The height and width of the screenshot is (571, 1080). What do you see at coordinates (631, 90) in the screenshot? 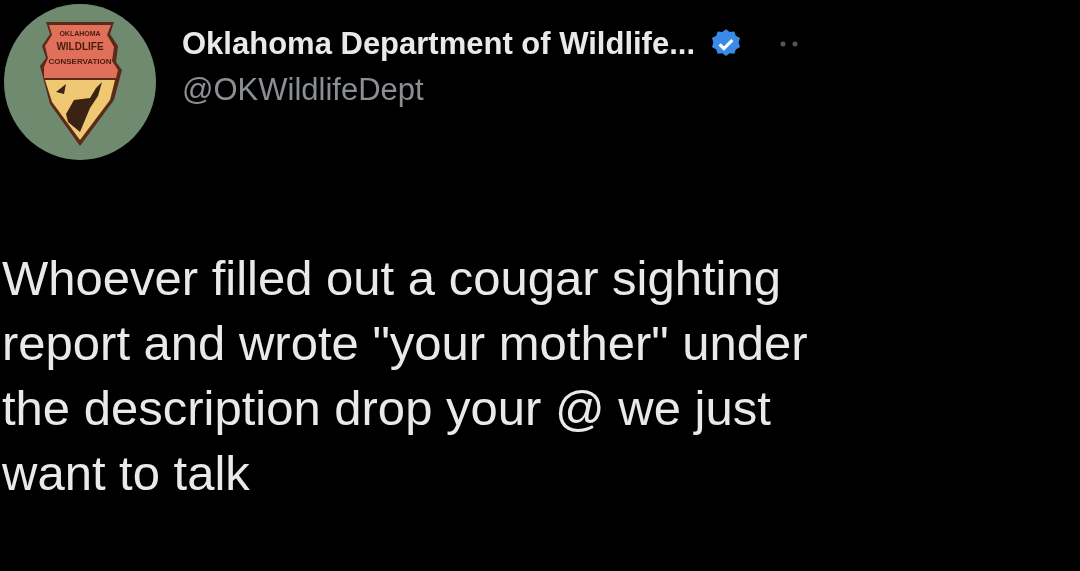
I see `account-handle: @OKWildlifeDept` at bounding box center [631, 90].